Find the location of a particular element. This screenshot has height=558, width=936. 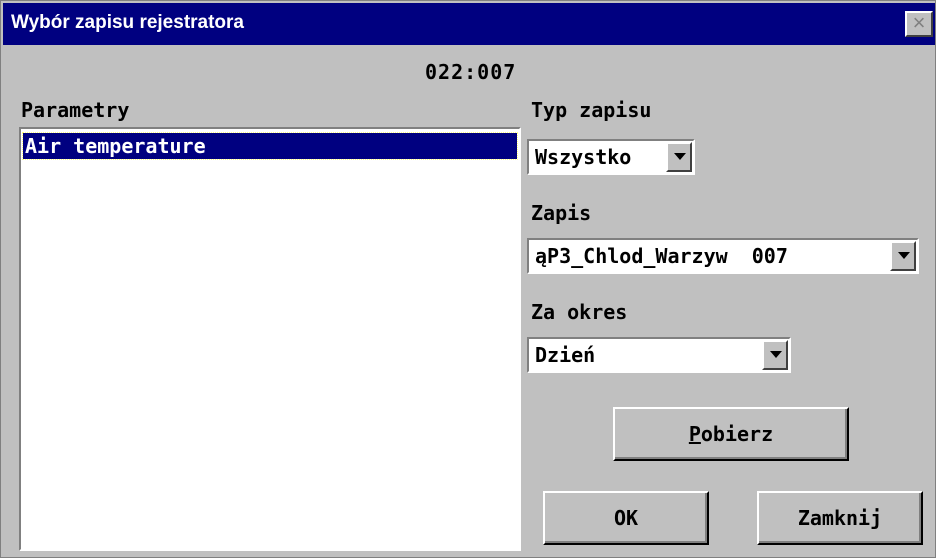

record-type-label: Typ zapisu is located at coordinates (591, 110).